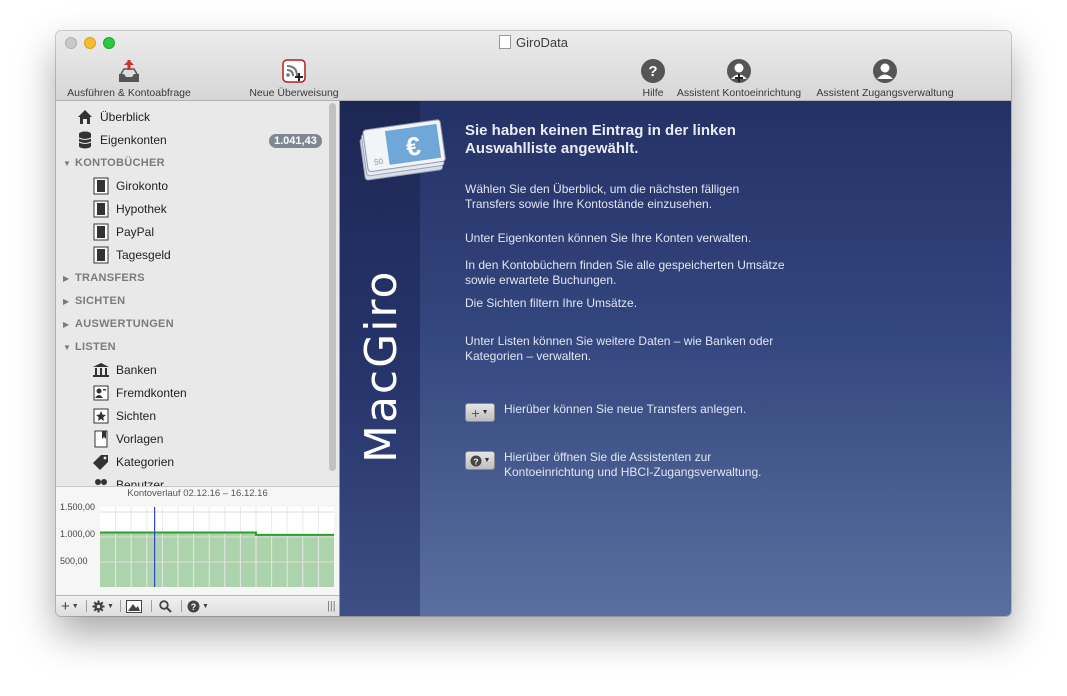  I want to click on add-menu-button: + ▼, so click(70, 606).